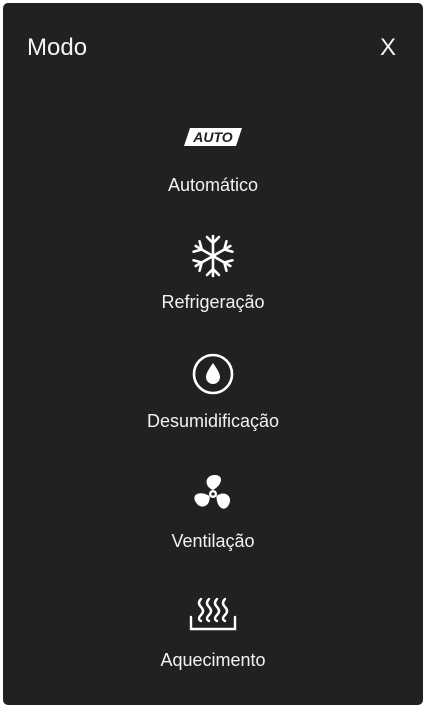 Image resolution: width=426 pixels, height=708 pixels. What do you see at coordinates (213, 421) in the screenshot?
I see `mode-label-dehumidify: Desumidificação` at bounding box center [213, 421].